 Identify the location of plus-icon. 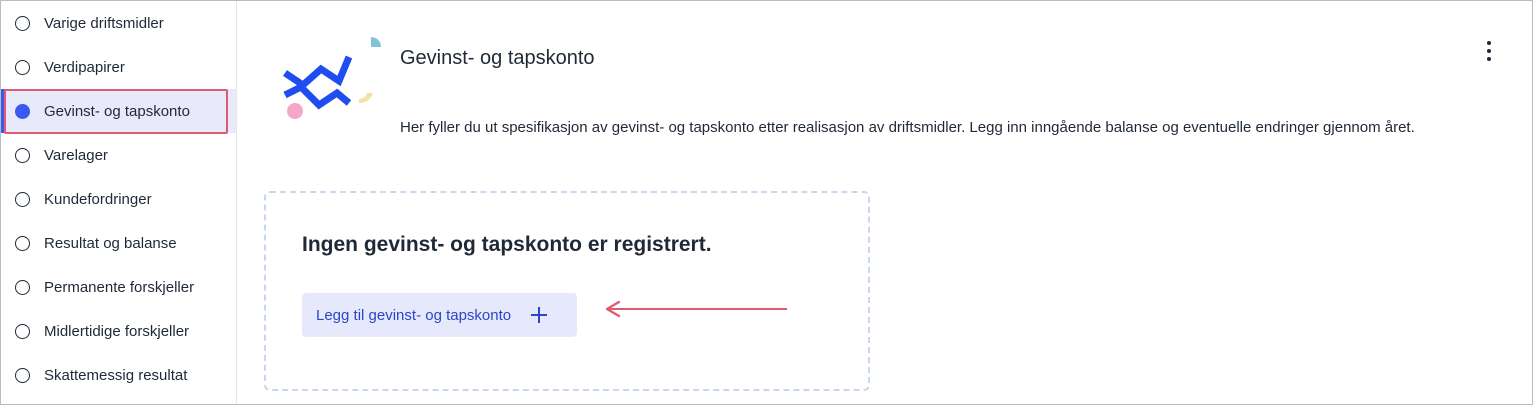
(539, 315).